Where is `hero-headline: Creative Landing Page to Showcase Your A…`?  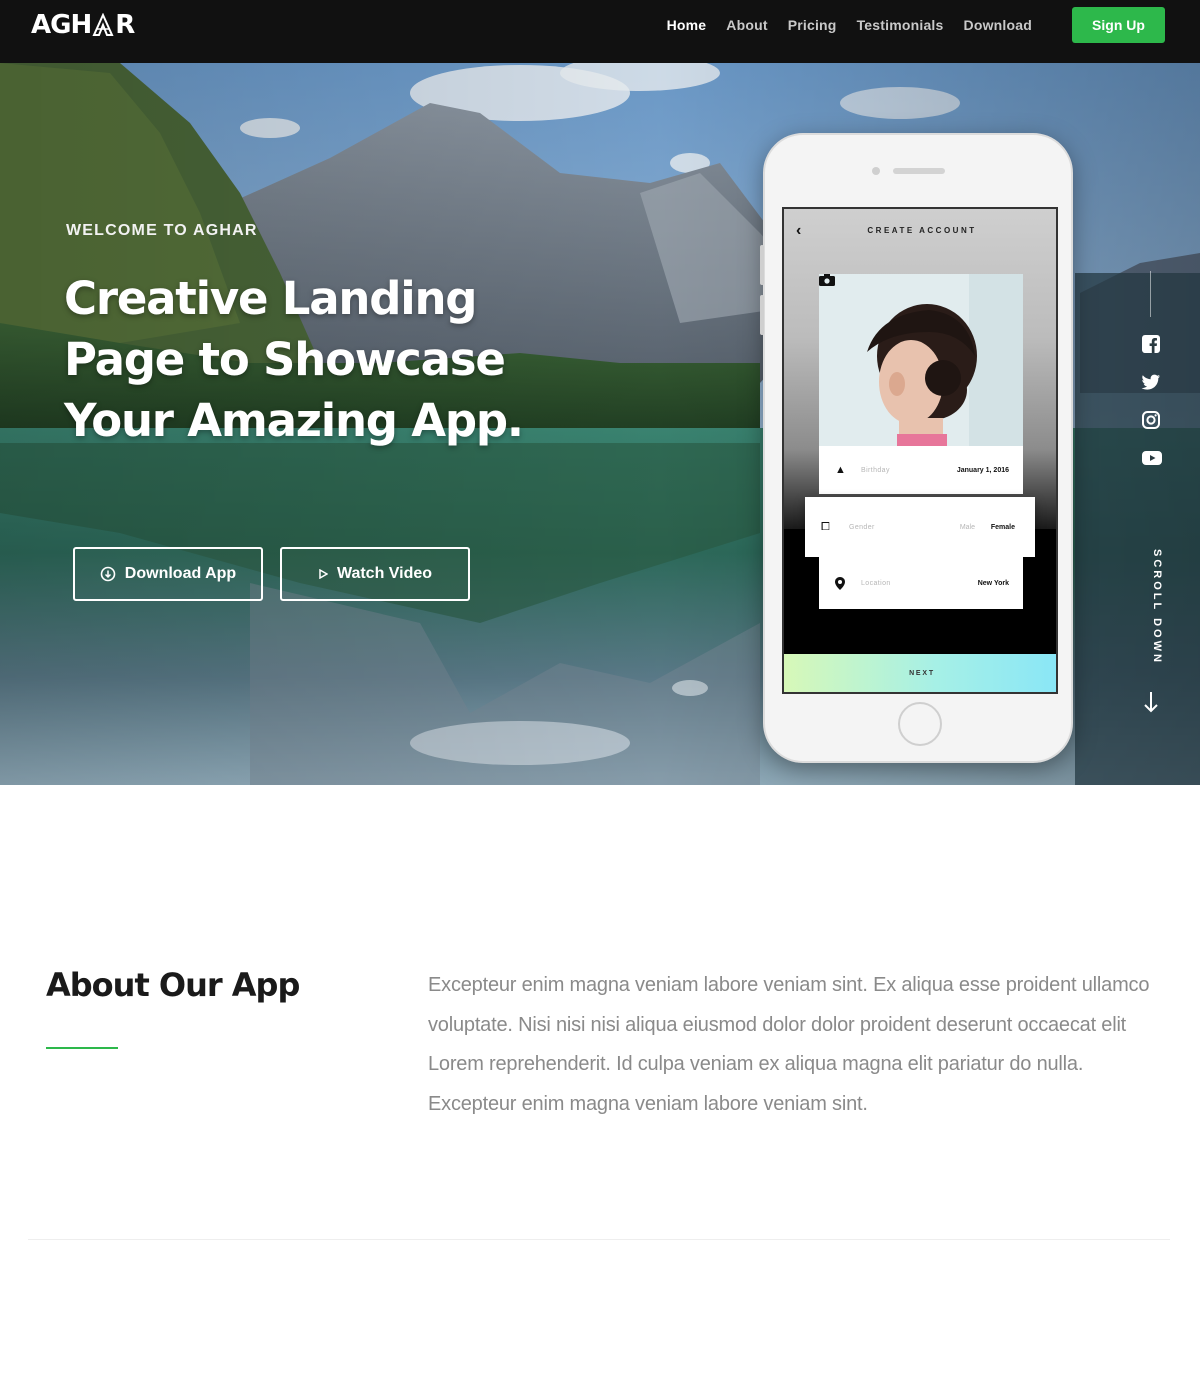
hero-headline: Creative Landing Page to Showcase Your A… is located at coordinates (294, 359).